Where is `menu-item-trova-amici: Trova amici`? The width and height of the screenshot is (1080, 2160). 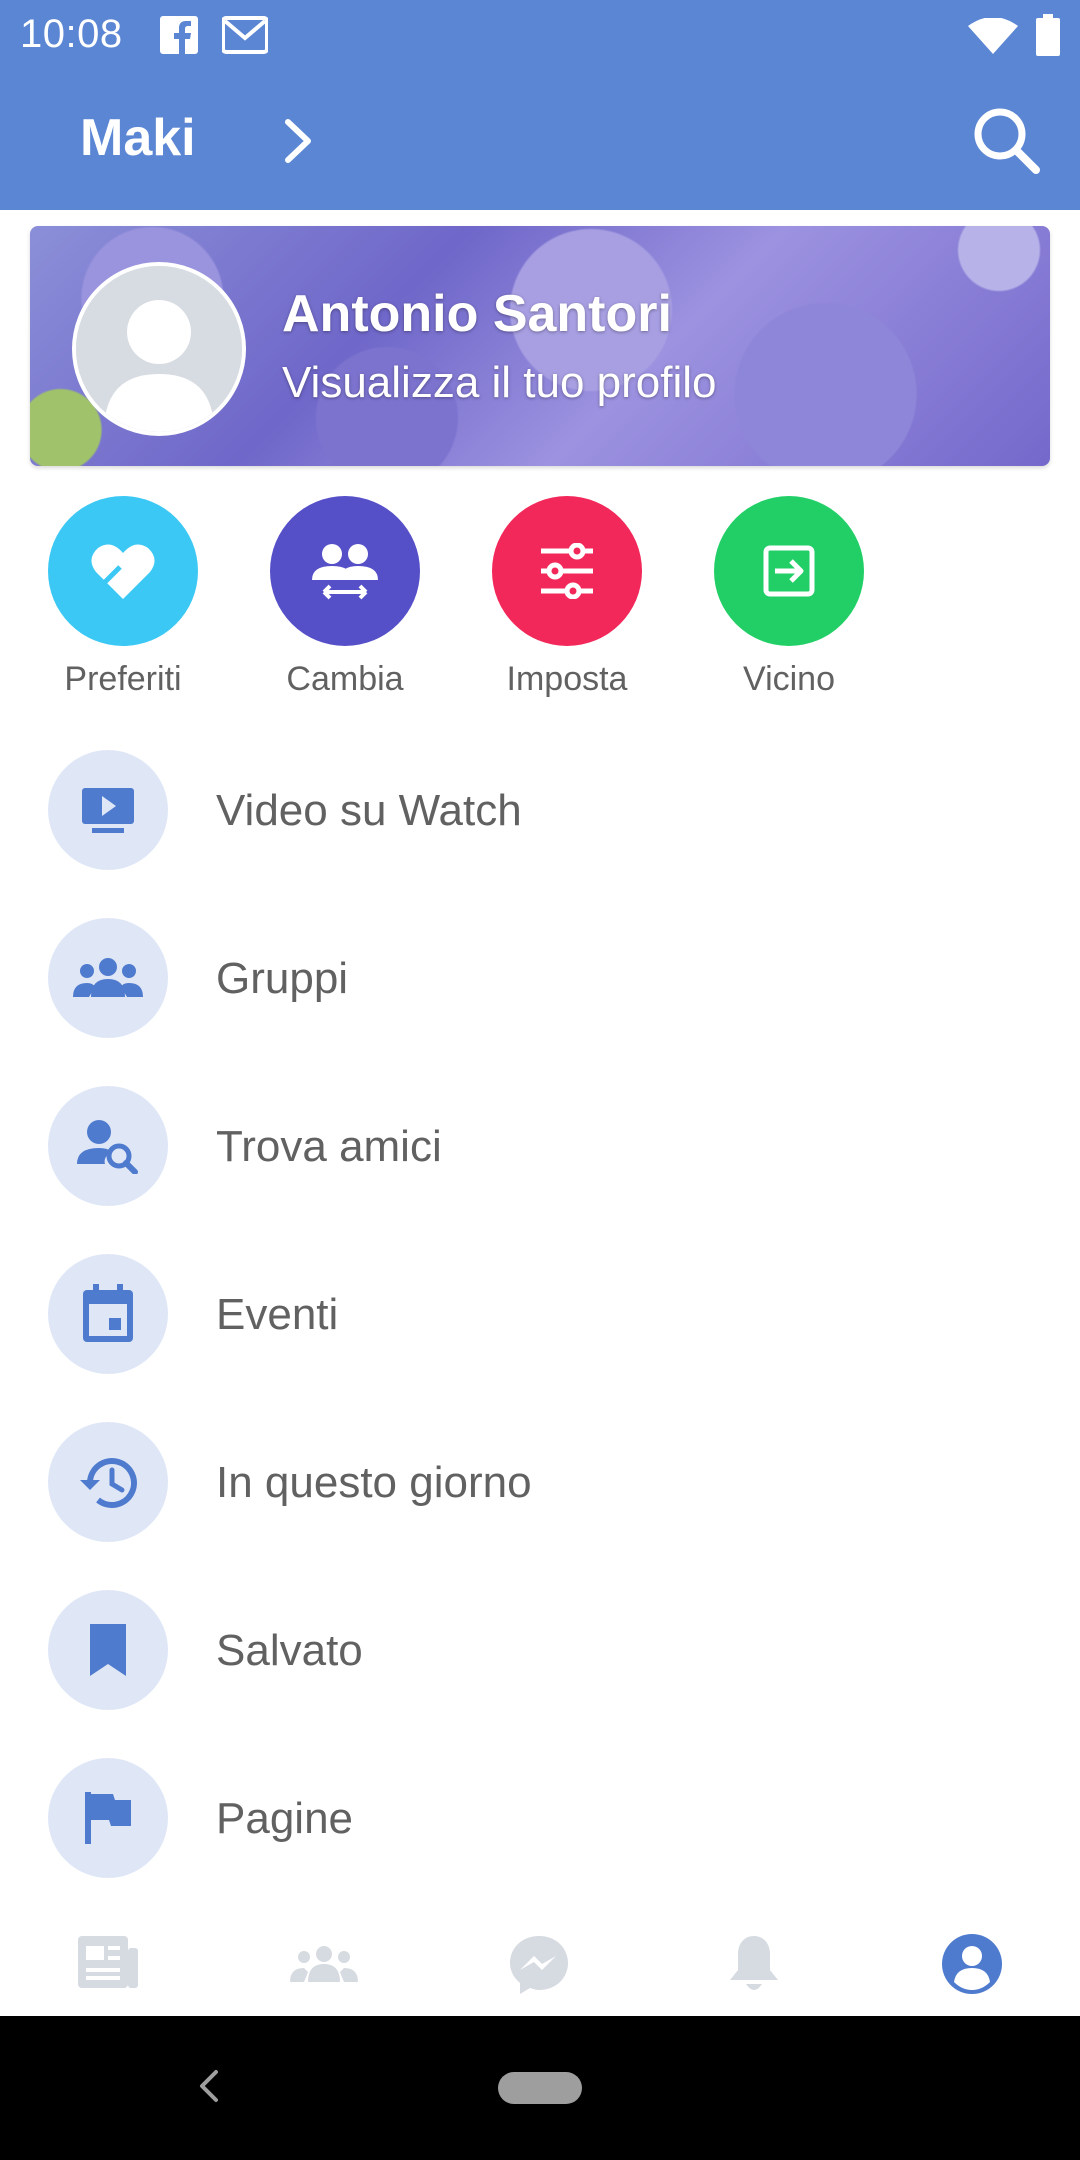 menu-item-trova-amici: Trova amici is located at coordinates (540, 1146).